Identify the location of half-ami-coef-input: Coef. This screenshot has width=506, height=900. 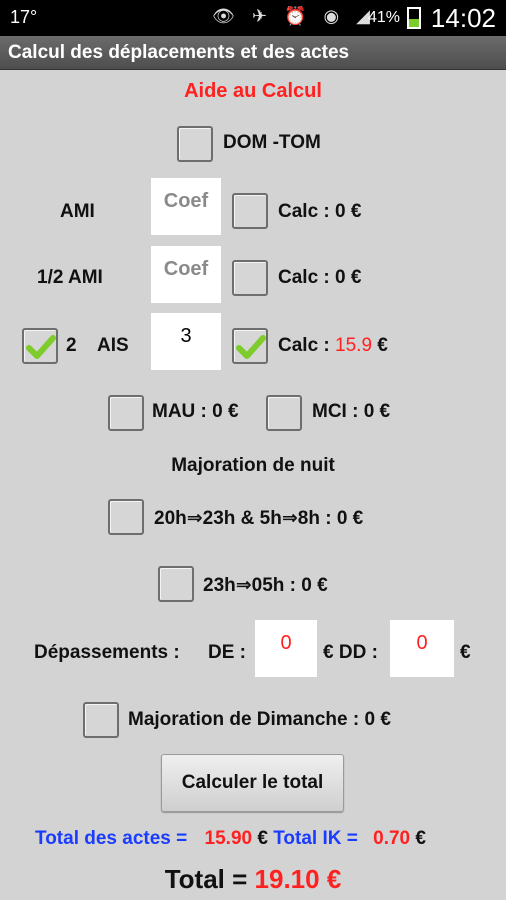
(186, 274).